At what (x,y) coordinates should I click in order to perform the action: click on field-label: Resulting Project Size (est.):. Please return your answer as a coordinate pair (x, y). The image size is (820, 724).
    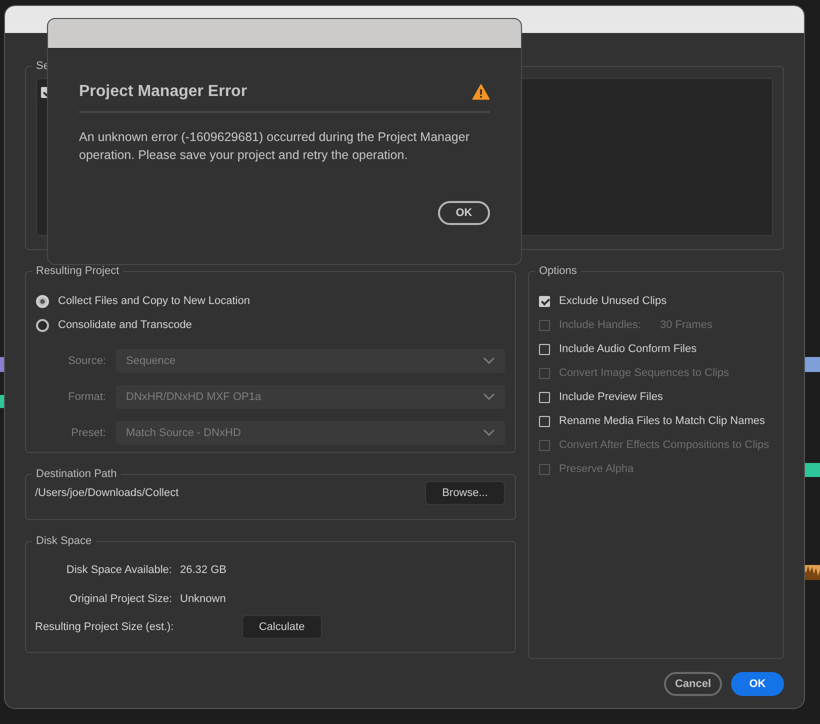
    Looking at the image, I should click on (104, 627).